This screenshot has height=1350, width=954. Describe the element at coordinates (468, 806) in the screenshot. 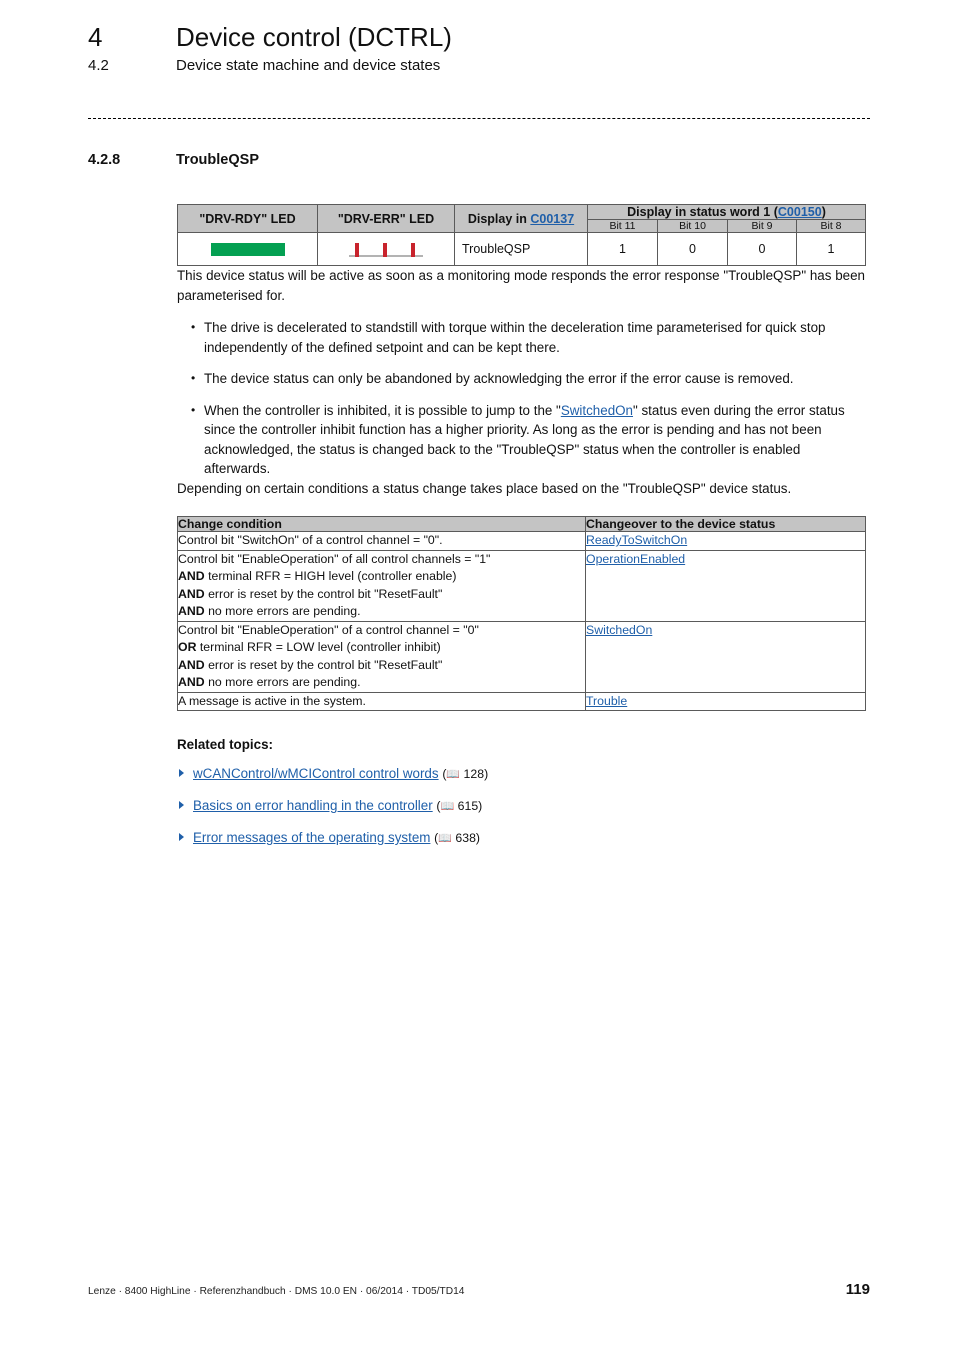

I see `page-reference-number: 615` at that location.